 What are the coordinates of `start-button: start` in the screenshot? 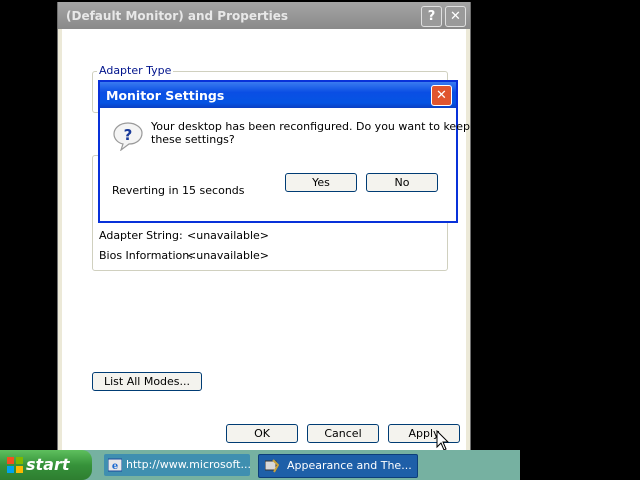 It's located at (46, 465).